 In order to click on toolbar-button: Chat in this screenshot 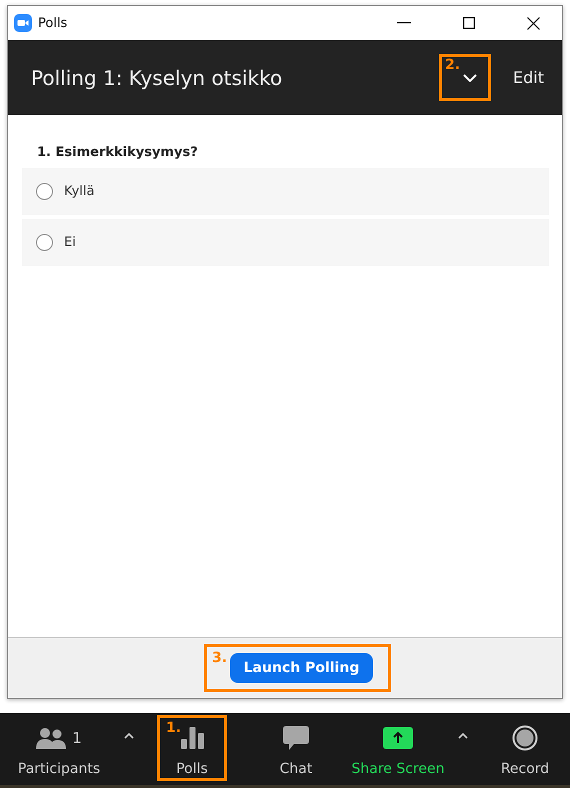, I will do `click(296, 749)`.